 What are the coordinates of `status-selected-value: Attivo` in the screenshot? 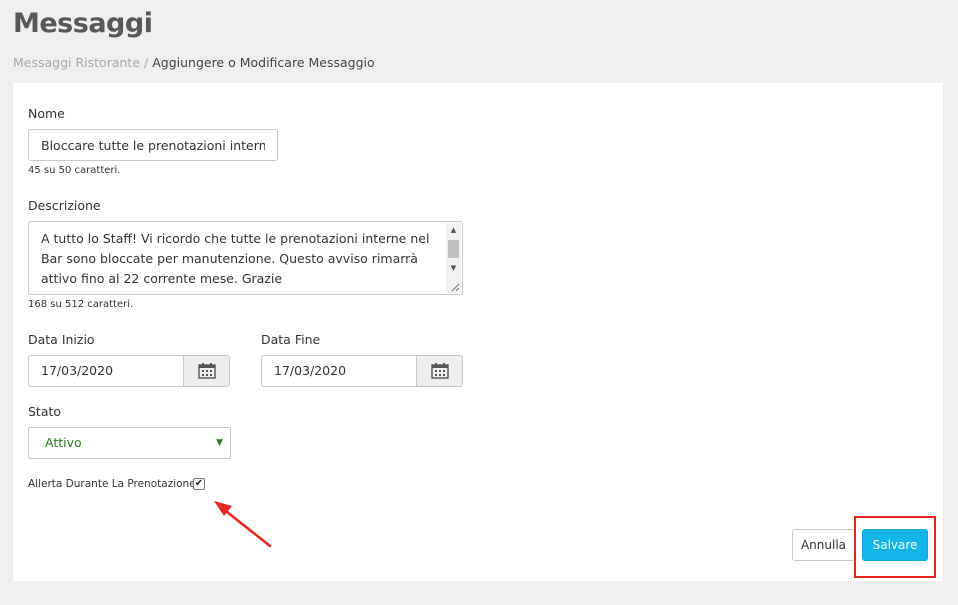 It's located at (63, 442).